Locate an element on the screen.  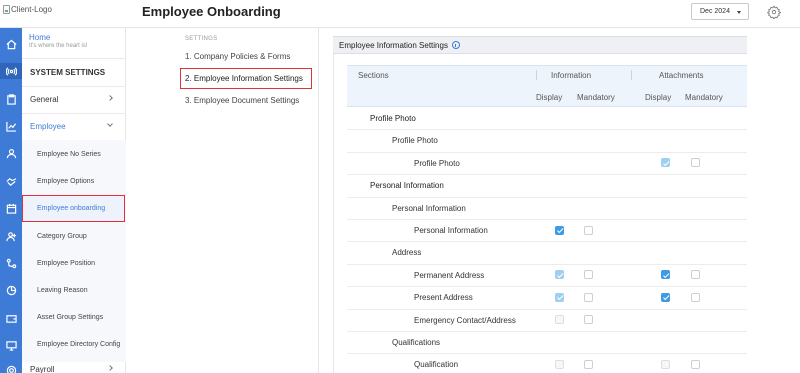
home-link: Home It's where the heart is! is located at coordinates (58, 41).